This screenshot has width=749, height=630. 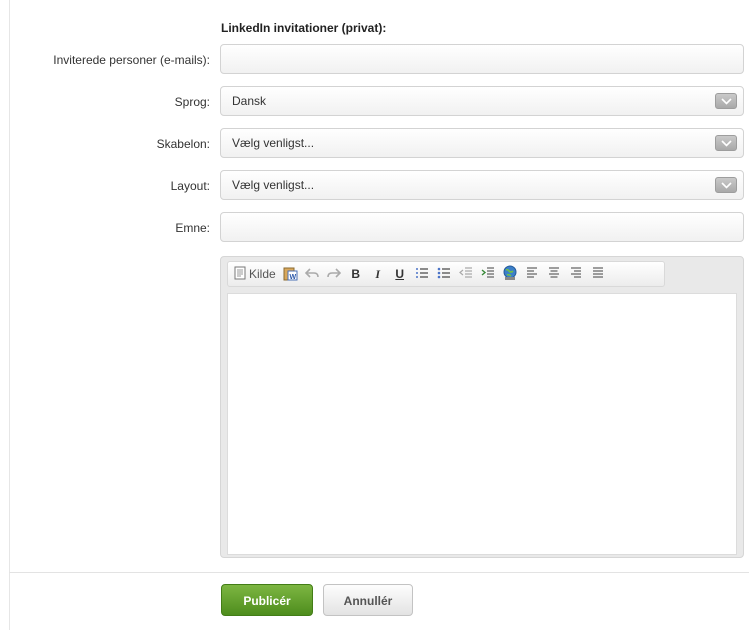 I want to click on align-center-icon, so click(x=554, y=274).